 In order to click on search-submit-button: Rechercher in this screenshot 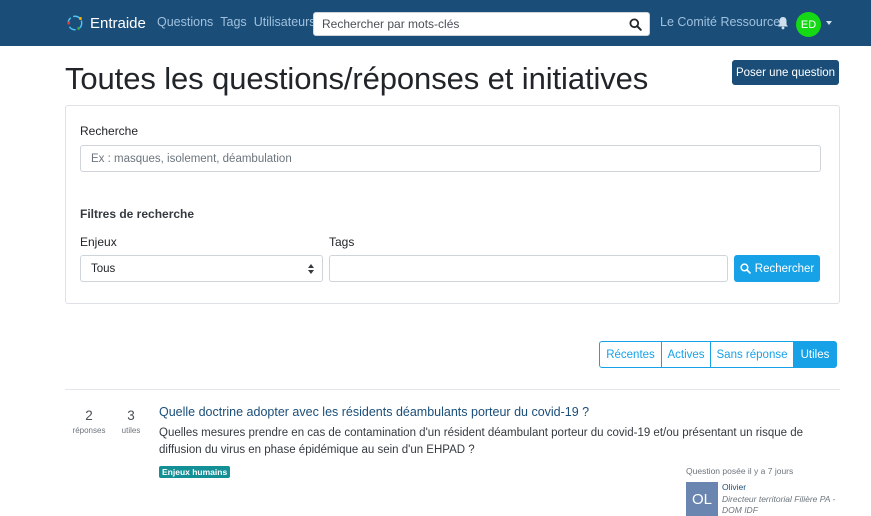, I will do `click(777, 268)`.